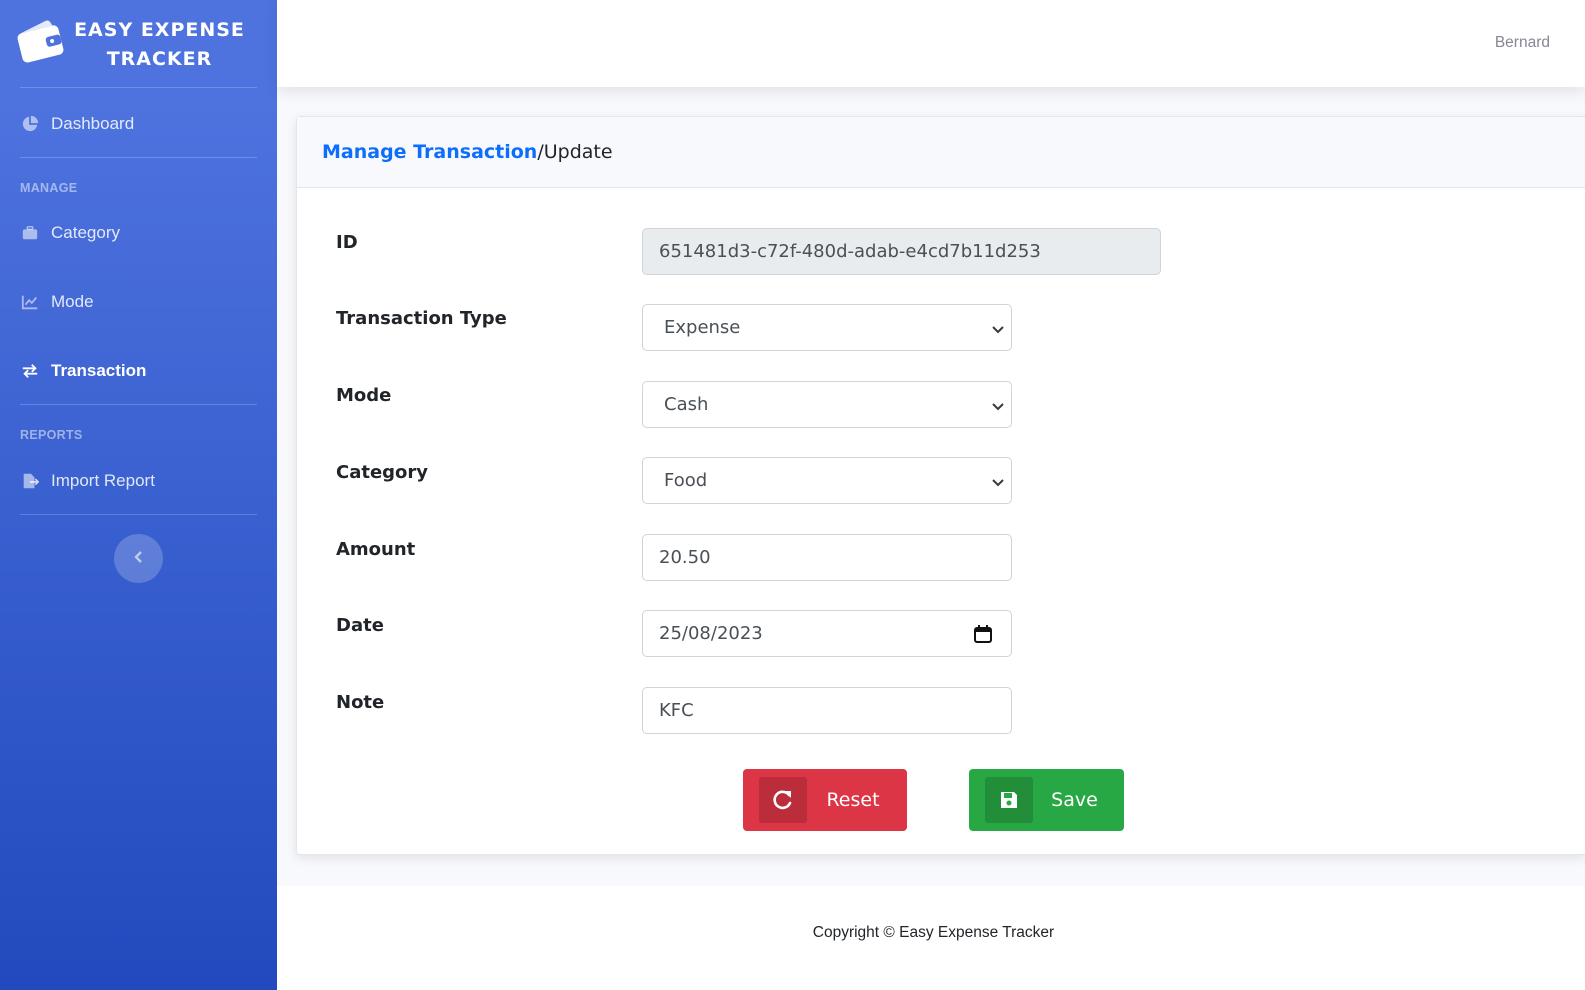  Describe the element at coordinates (933, 932) in the screenshot. I see `copyright-text: Copyright © Easy Expense Tracker` at that location.